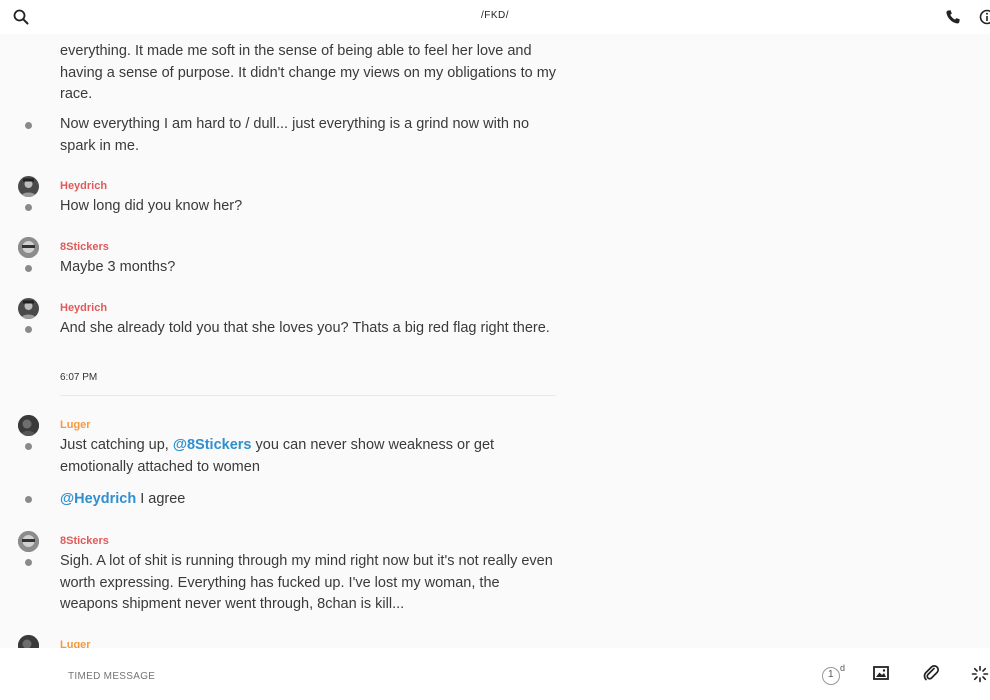  I want to click on mention-link: @Heydrich, so click(98, 499).